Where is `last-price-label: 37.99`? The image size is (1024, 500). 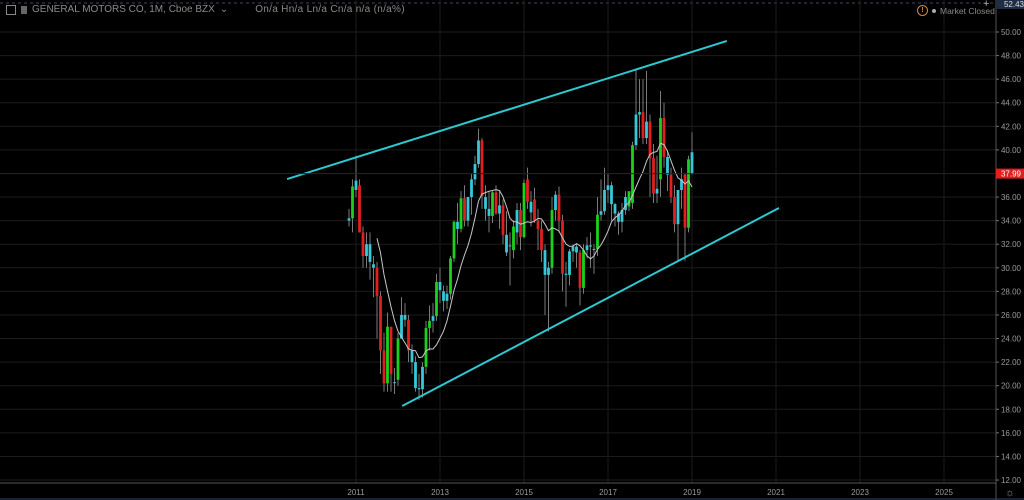 last-price-label: 37.99 is located at coordinates (1011, 174).